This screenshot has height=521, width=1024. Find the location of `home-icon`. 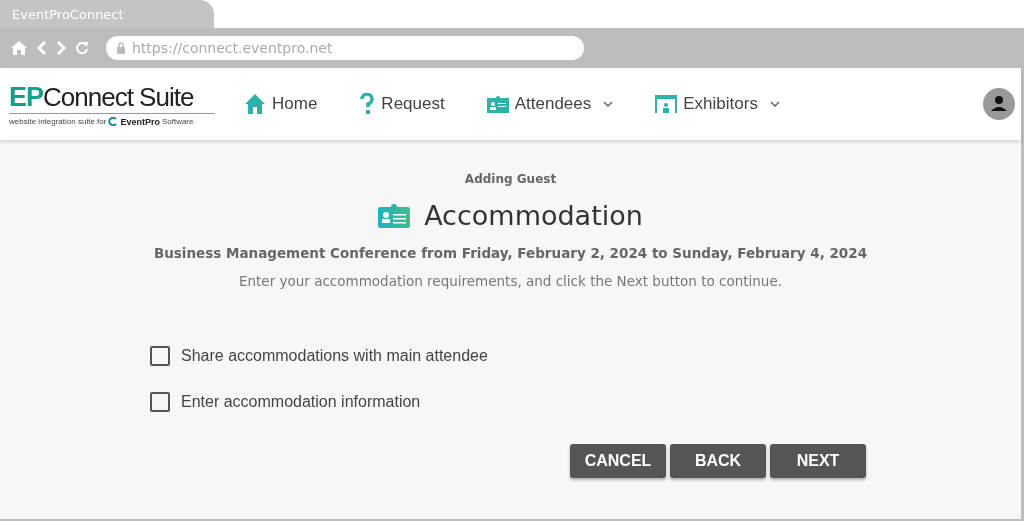

home-icon is located at coordinates (19, 48).